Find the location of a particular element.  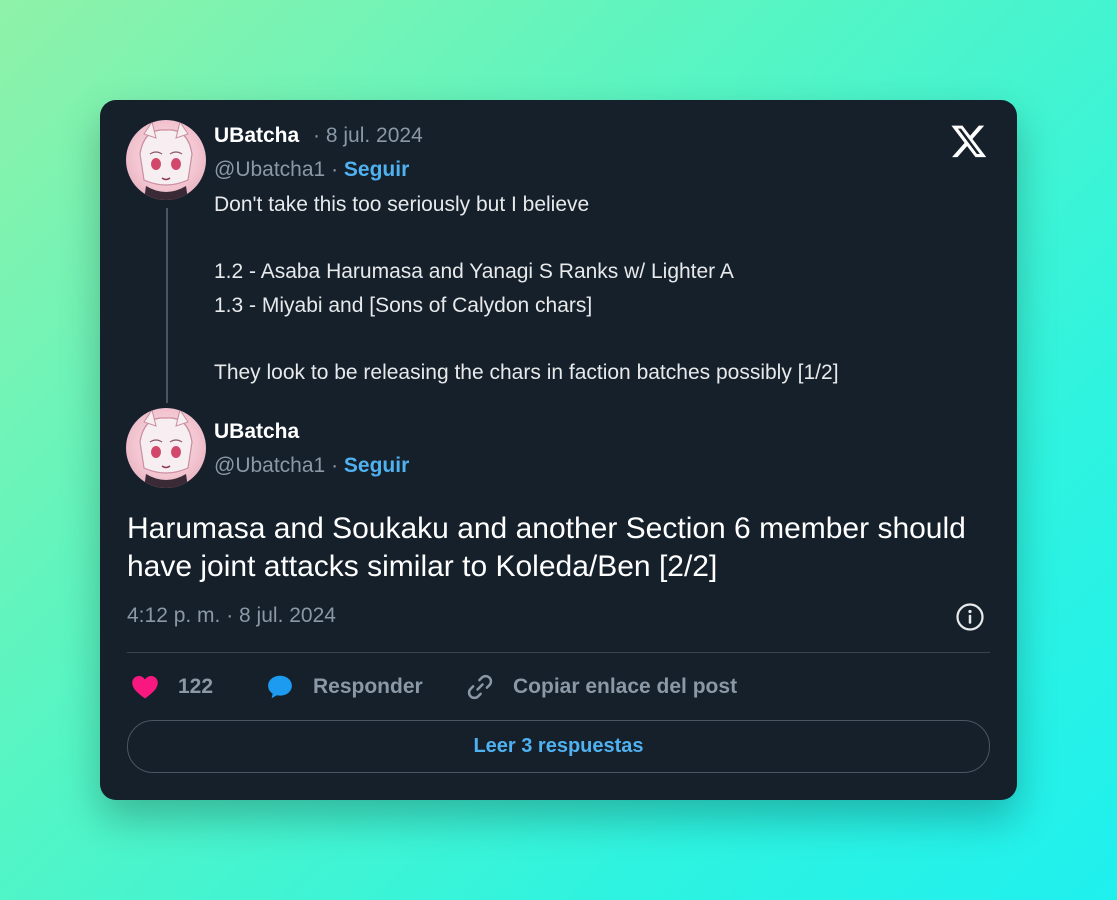

thread-connector-line is located at coordinates (167, 305).